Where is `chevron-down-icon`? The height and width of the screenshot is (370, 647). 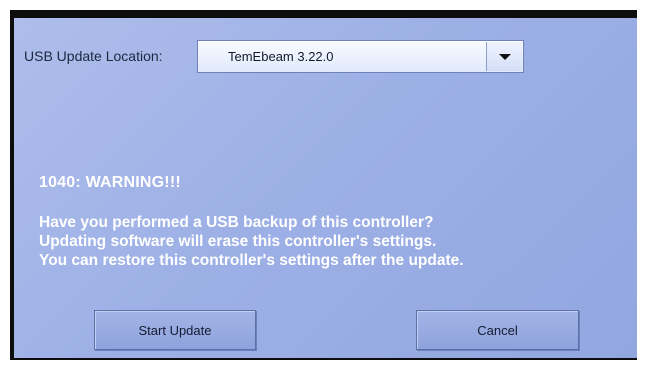 chevron-down-icon is located at coordinates (505, 57).